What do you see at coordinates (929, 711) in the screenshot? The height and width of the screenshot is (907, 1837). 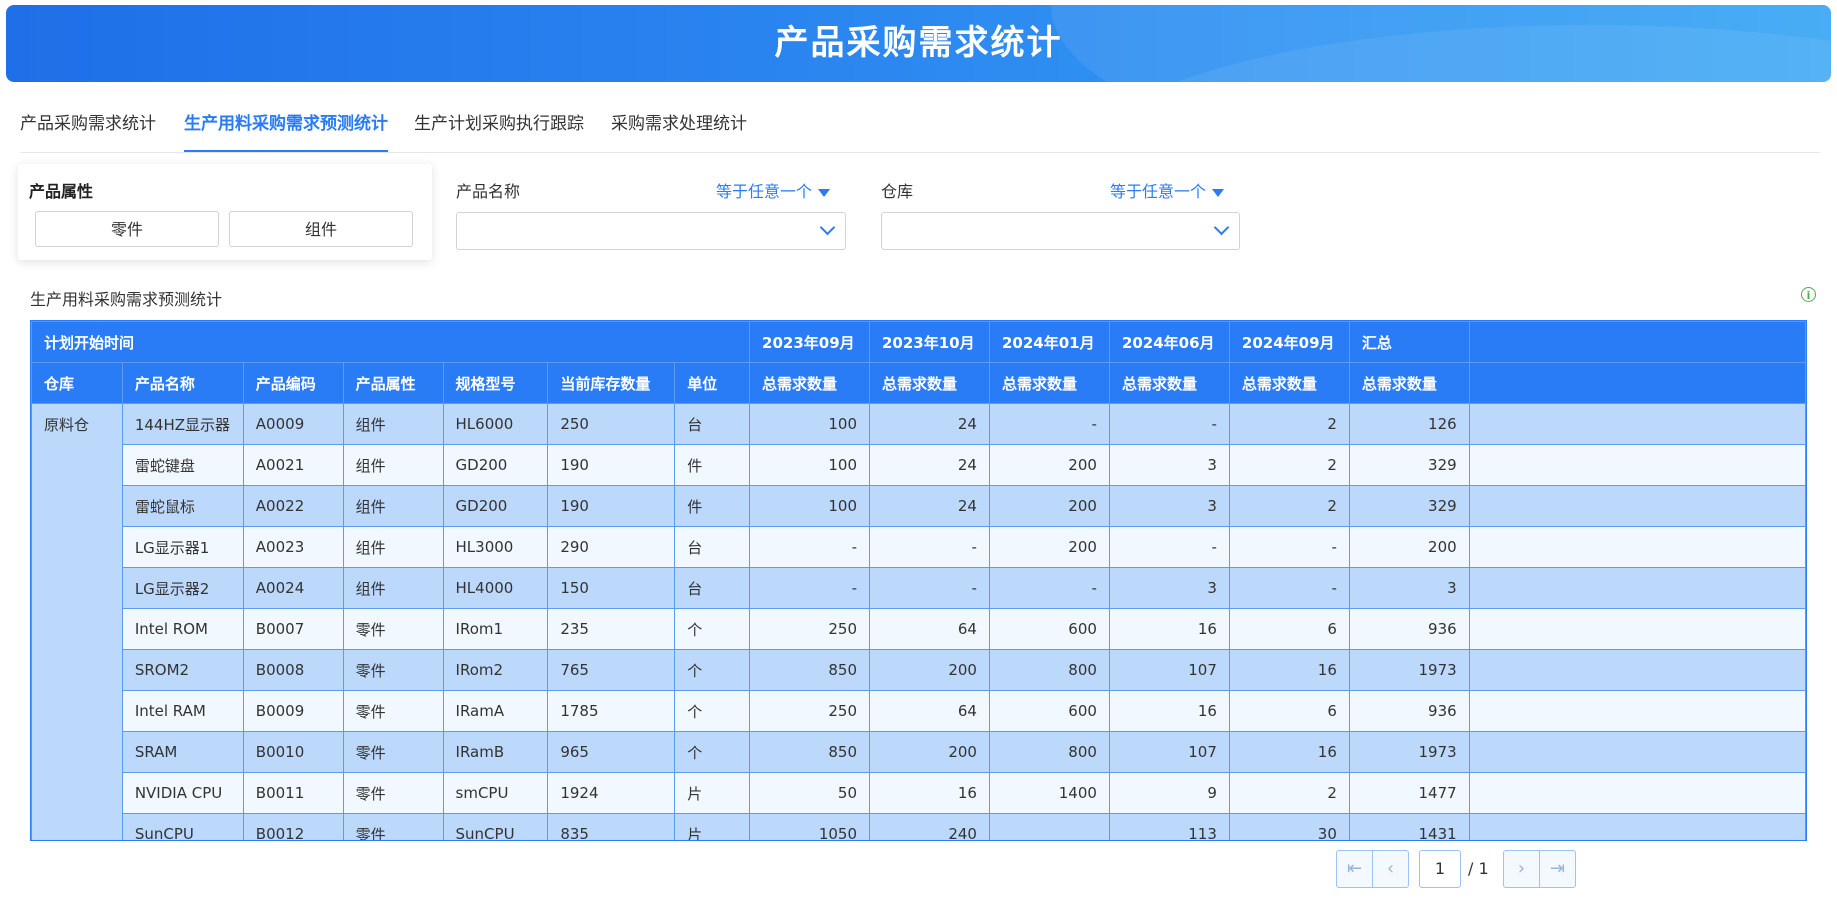 I see `table-cell: 64` at bounding box center [929, 711].